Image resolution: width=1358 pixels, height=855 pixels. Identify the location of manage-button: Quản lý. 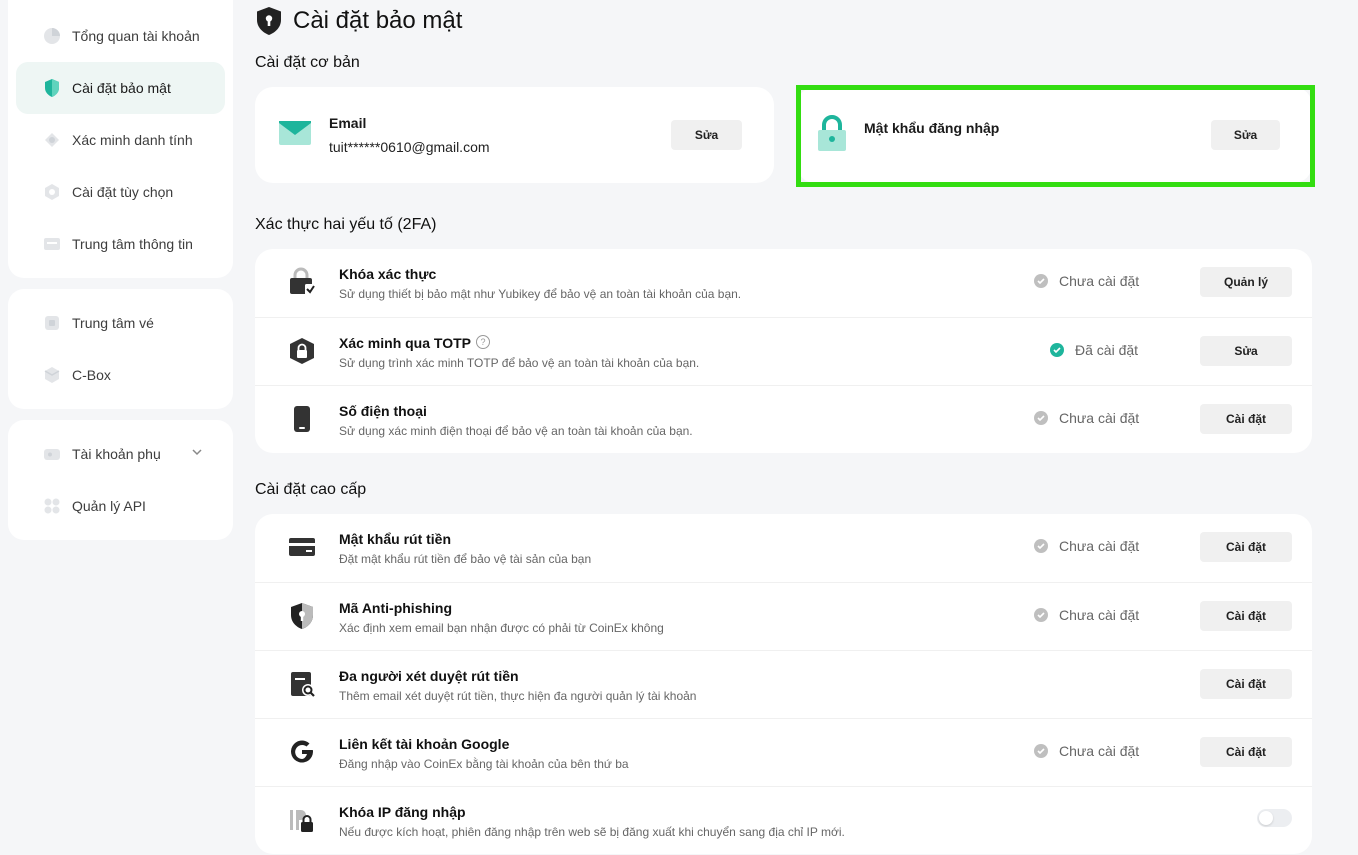
(1246, 282).